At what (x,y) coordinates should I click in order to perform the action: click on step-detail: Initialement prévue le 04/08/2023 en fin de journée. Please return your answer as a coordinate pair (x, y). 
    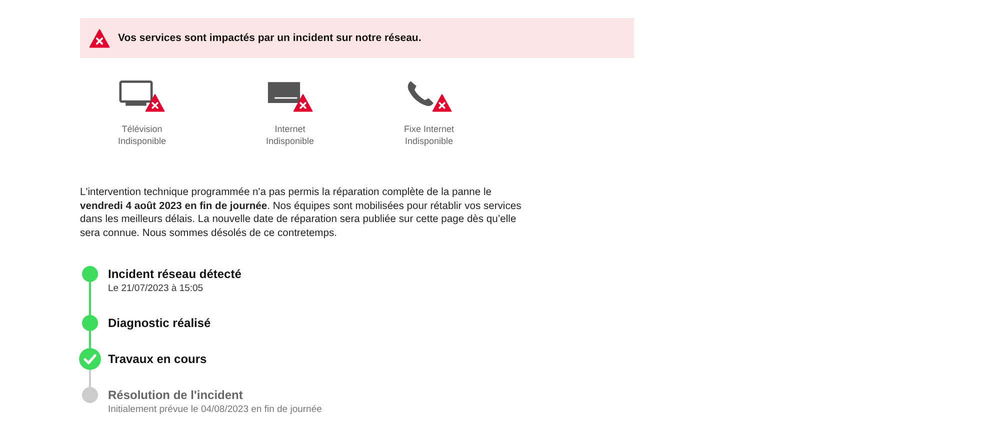
    Looking at the image, I should click on (215, 409).